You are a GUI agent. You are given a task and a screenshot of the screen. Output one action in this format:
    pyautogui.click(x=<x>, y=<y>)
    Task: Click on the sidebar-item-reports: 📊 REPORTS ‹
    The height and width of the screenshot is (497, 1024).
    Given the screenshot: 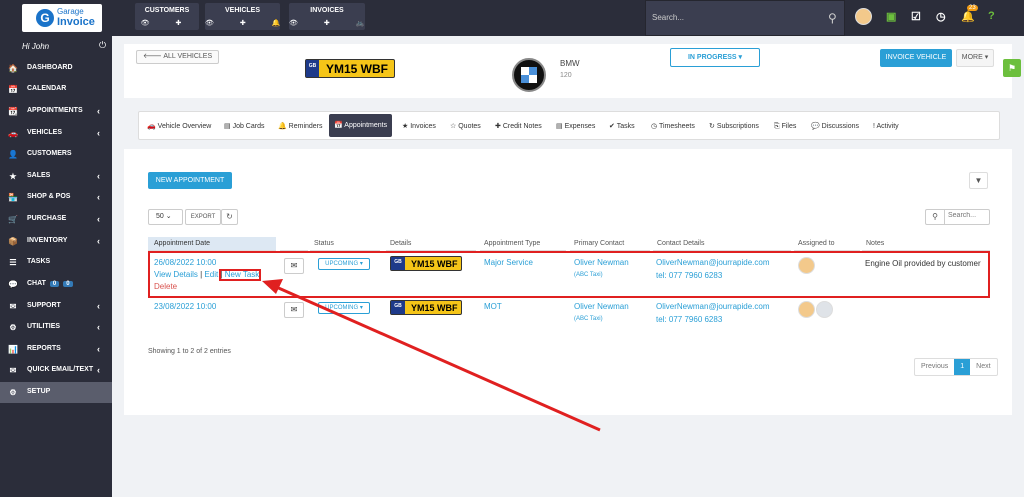 What is the action you would take?
    pyautogui.click(x=56, y=349)
    